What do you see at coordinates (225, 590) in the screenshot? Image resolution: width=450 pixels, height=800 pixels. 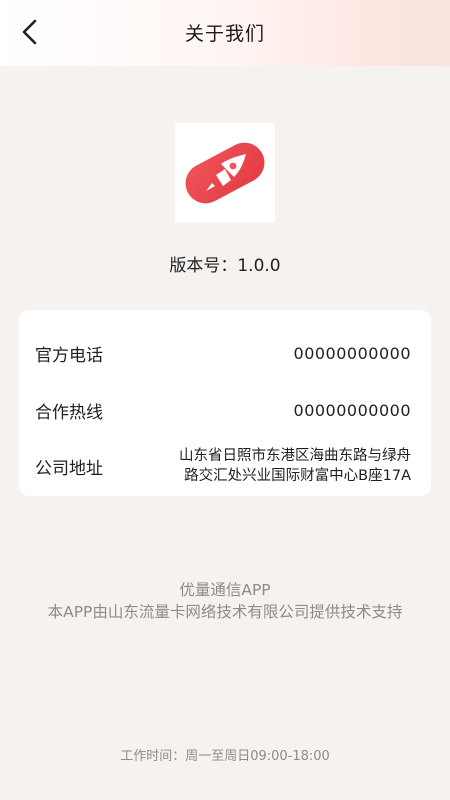 I see `footer-app-name: 优量通信APP` at bounding box center [225, 590].